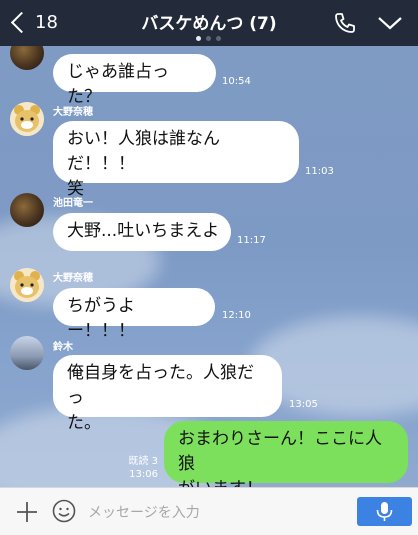 The width and height of the screenshot is (418, 535). Describe the element at coordinates (142, 232) in the screenshot. I see `message-bubble: 大野...吐いちまえよ` at that location.